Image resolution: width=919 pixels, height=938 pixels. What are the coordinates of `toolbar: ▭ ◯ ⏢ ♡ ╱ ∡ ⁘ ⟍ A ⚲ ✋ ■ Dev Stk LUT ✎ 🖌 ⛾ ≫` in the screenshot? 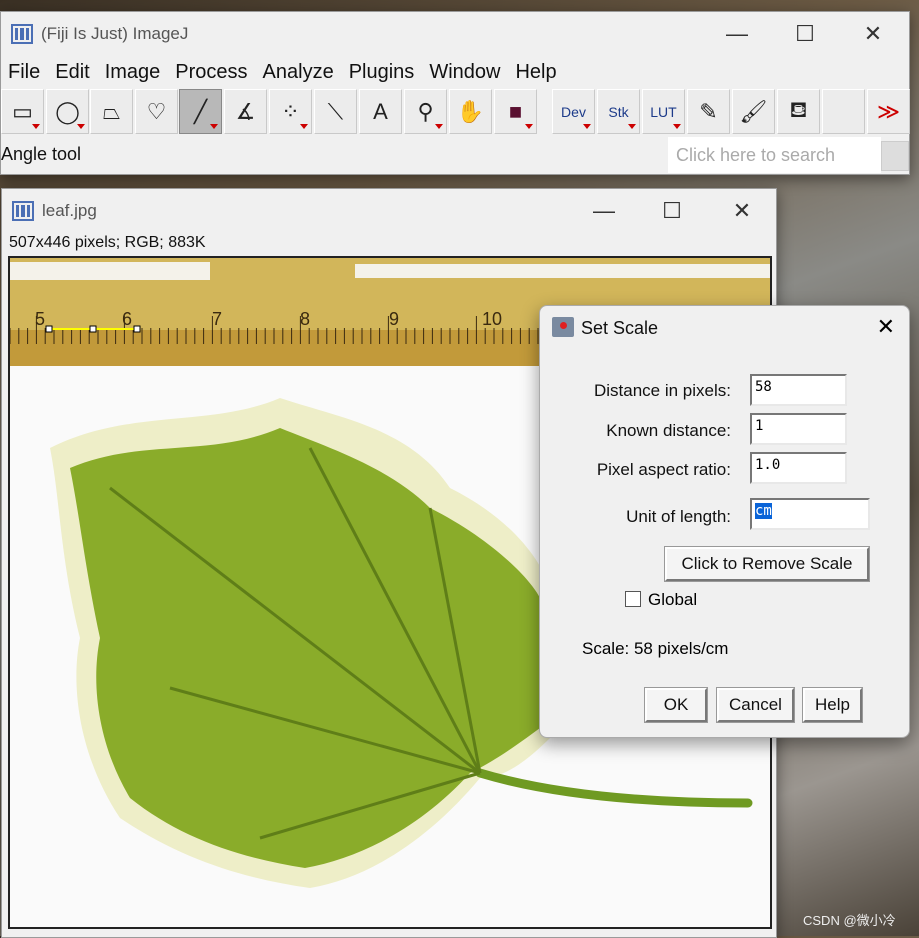 It's located at (456, 112).